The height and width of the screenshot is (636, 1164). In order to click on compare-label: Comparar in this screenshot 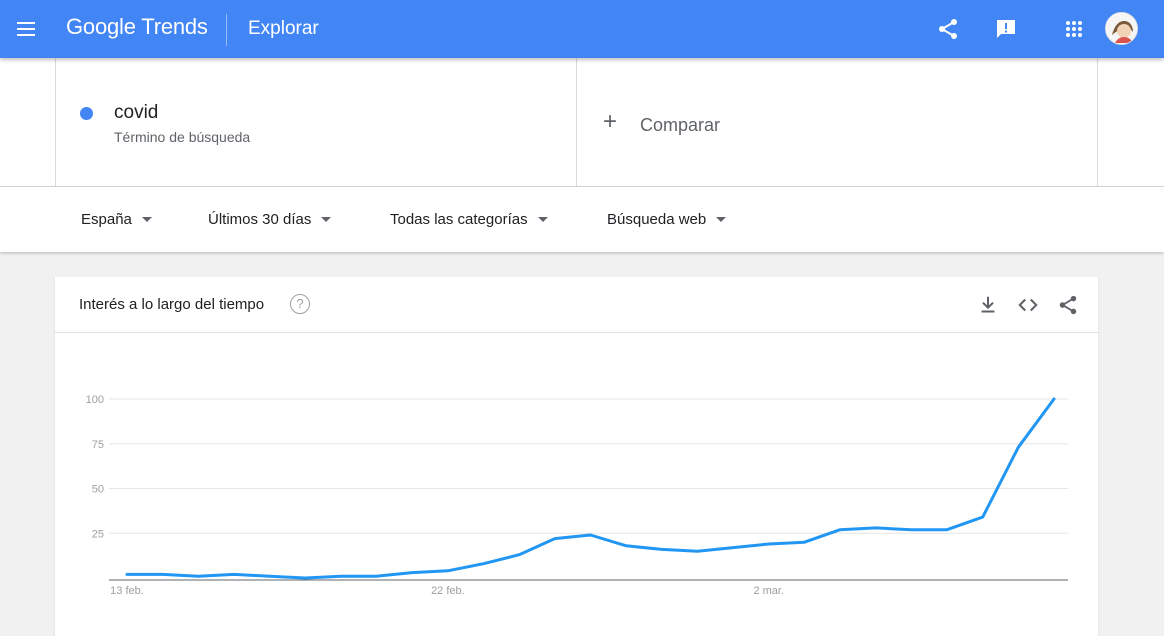, I will do `click(680, 125)`.